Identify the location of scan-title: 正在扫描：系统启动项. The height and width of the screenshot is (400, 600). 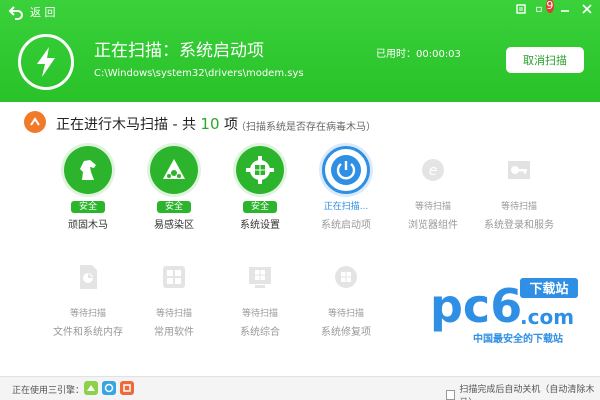
(179, 51).